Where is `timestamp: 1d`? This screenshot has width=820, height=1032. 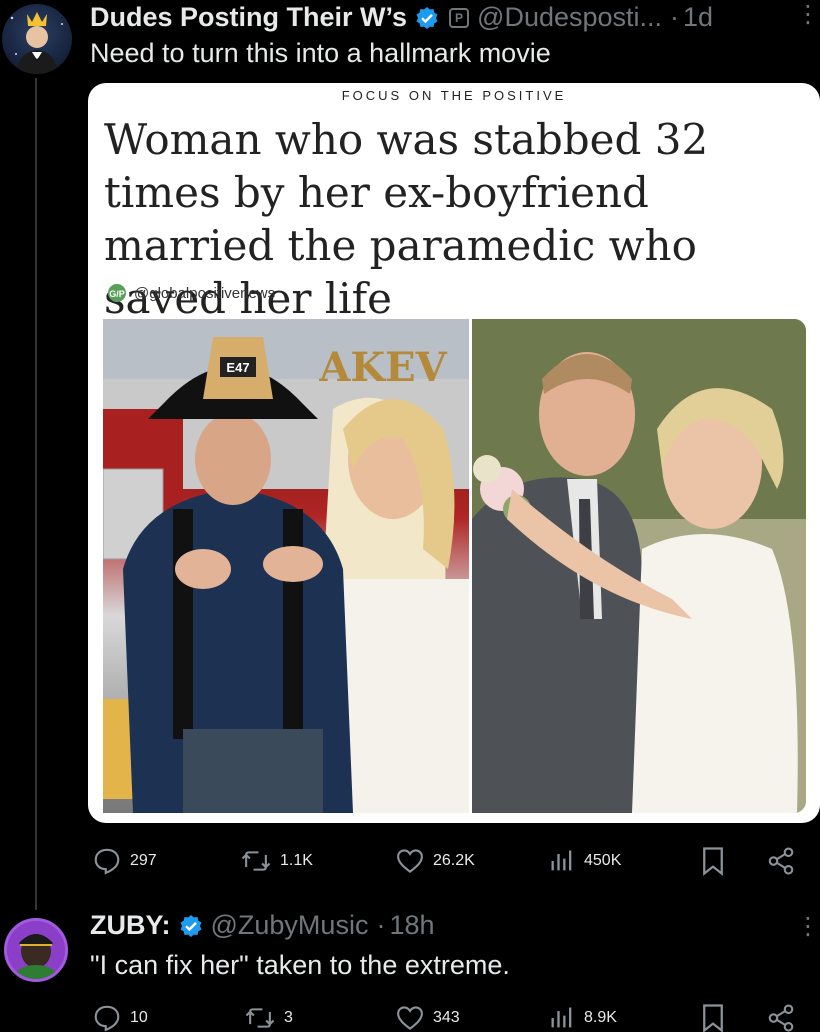 timestamp: 1d is located at coordinates (698, 17).